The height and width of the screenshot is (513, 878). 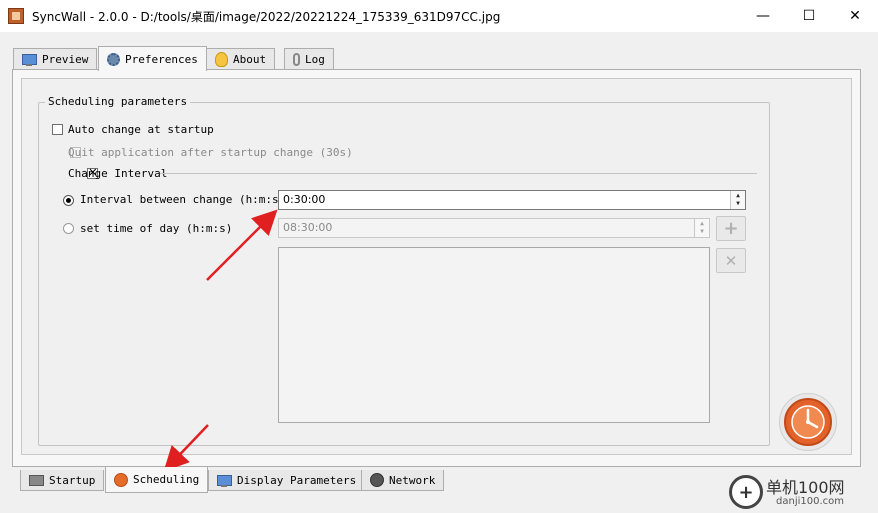 I want to click on tab-label: Preview, so click(x=65, y=59).